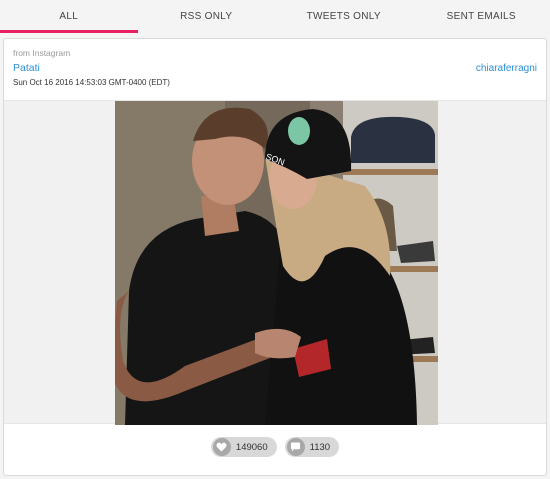 This screenshot has width=550, height=479. Describe the element at coordinates (295, 447) in the screenshot. I see `comment-bubble-icon` at that location.